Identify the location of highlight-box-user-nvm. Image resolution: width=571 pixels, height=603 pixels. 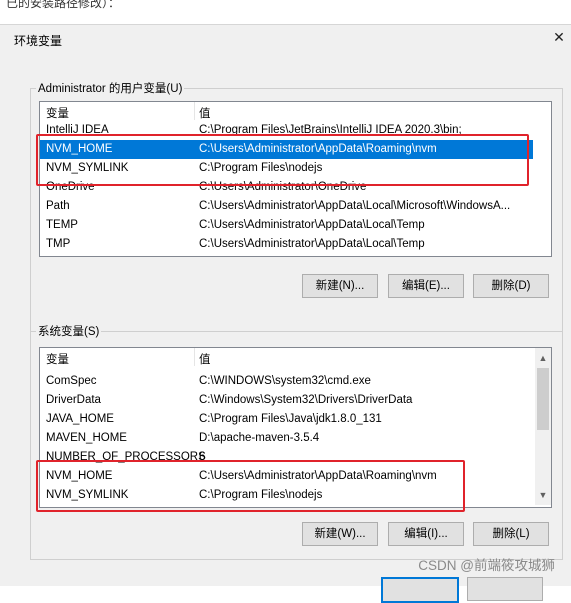
(282, 160).